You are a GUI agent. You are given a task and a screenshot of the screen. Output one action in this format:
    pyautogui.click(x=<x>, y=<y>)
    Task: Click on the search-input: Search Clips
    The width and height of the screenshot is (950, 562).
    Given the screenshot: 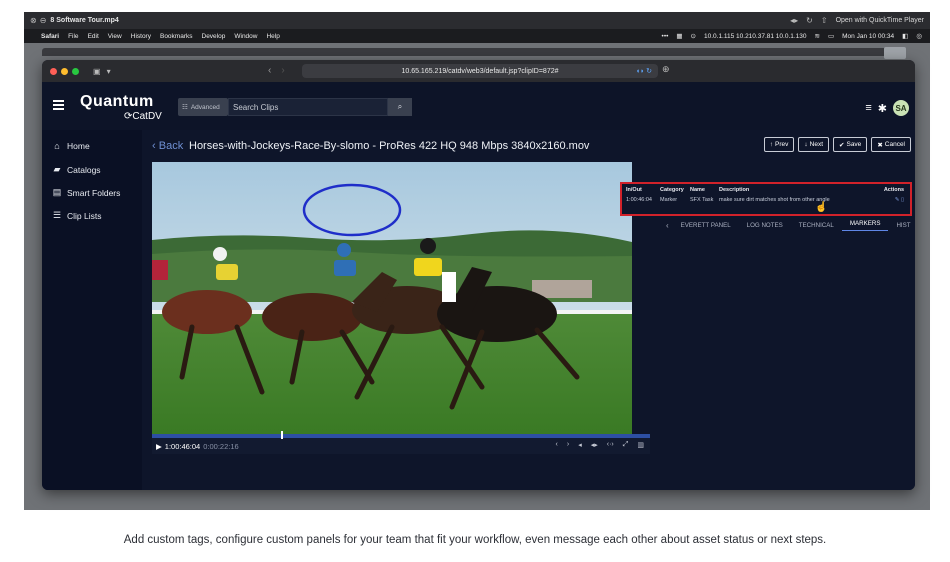 What is the action you would take?
    pyautogui.click(x=308, y=107)
    